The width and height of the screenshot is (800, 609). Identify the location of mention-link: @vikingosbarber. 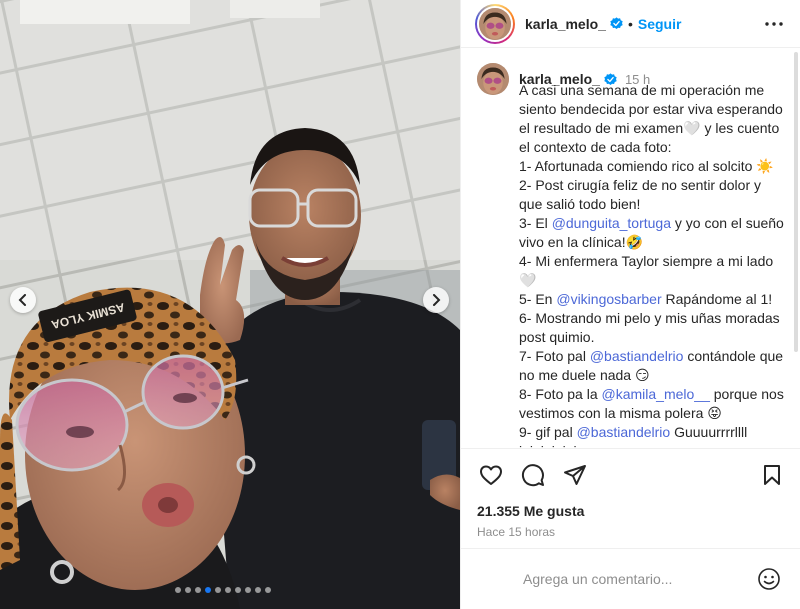
(608, 299).